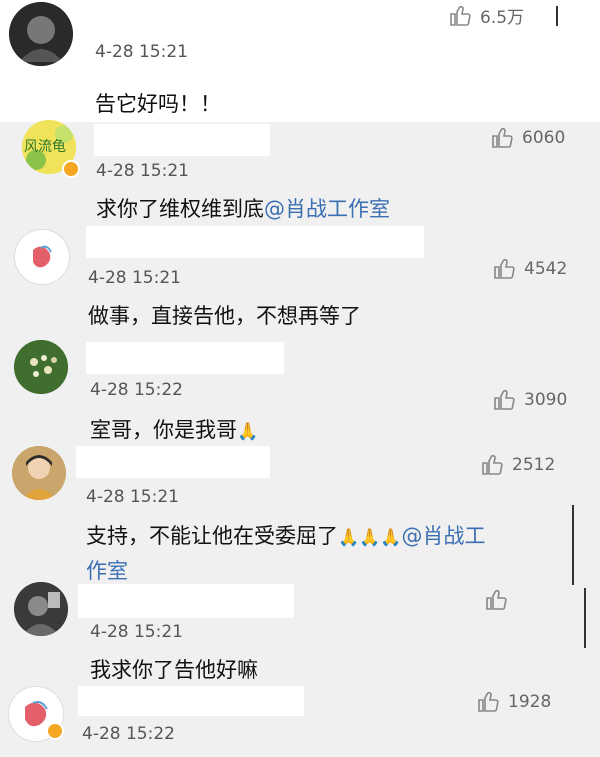 The image size is (600, 757). What do you see at coordinates (544, 138) in the screenshot?
I see `like-count: 6060` at bounding box center [544, 138].